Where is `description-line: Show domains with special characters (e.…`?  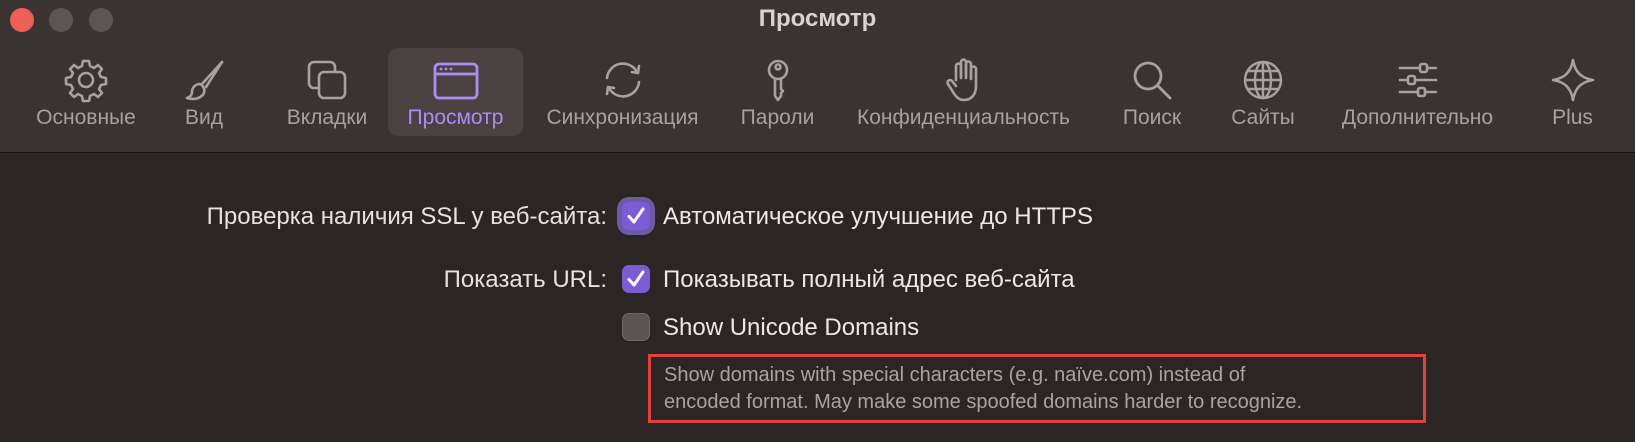 description-line: Show domains with special characters (e.… is located at coordinates (955, 375).